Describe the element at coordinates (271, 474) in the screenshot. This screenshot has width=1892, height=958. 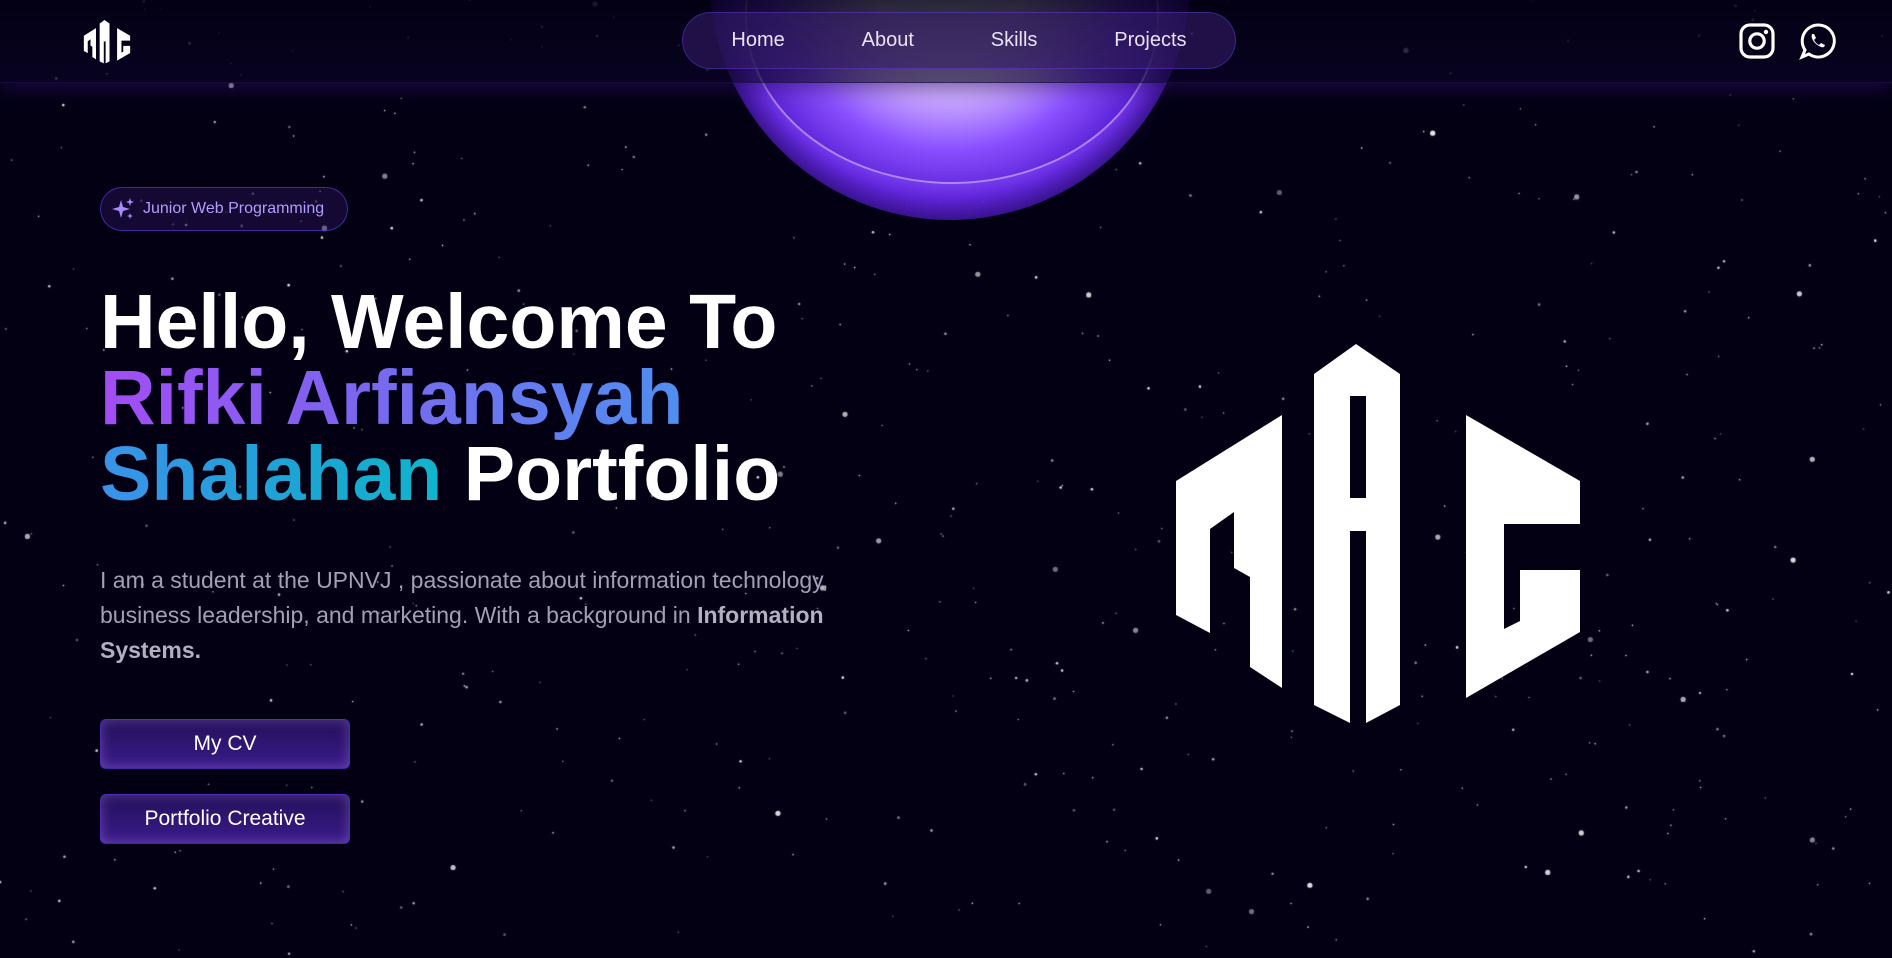
I see `headline-name-part-2: Shalahan` at that location.